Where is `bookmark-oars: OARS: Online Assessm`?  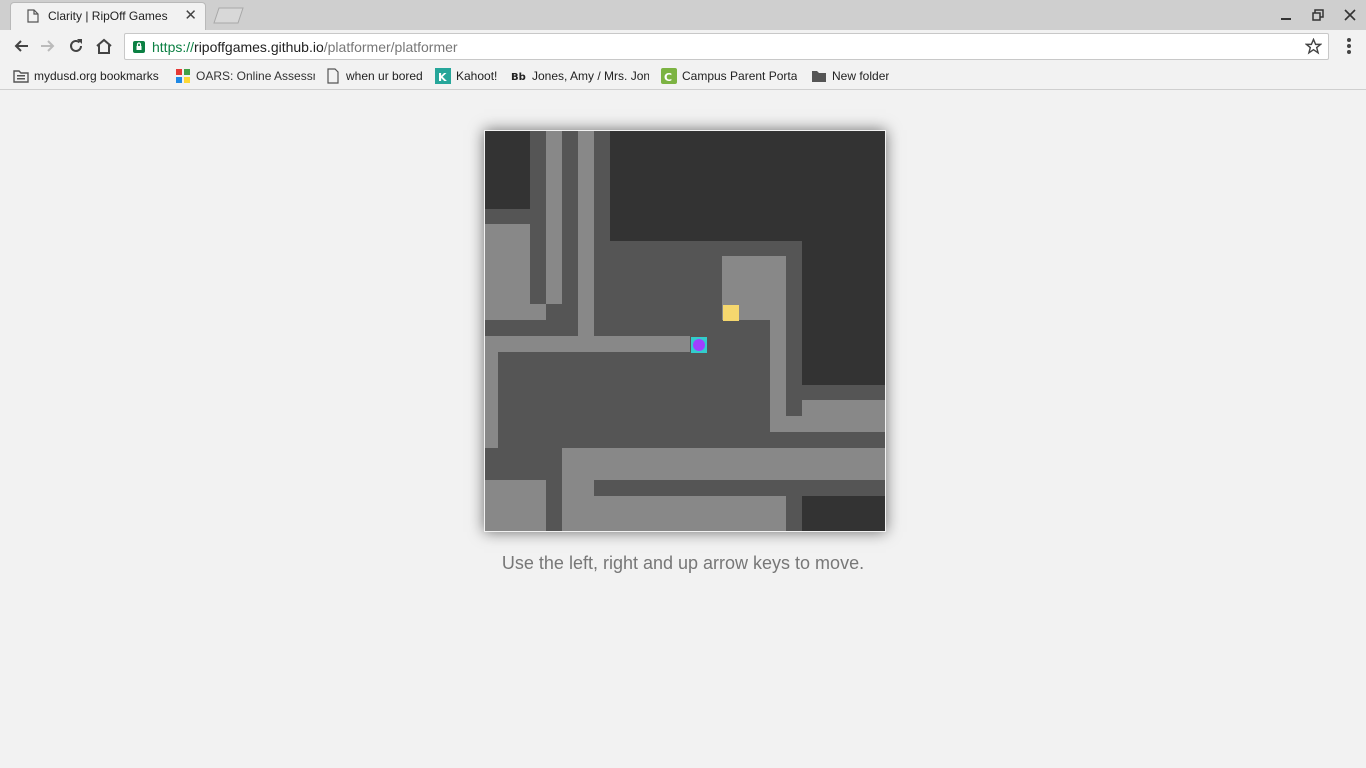
bookmark-oars: OARS: Online Assessm is located at coordinates (245, 76).